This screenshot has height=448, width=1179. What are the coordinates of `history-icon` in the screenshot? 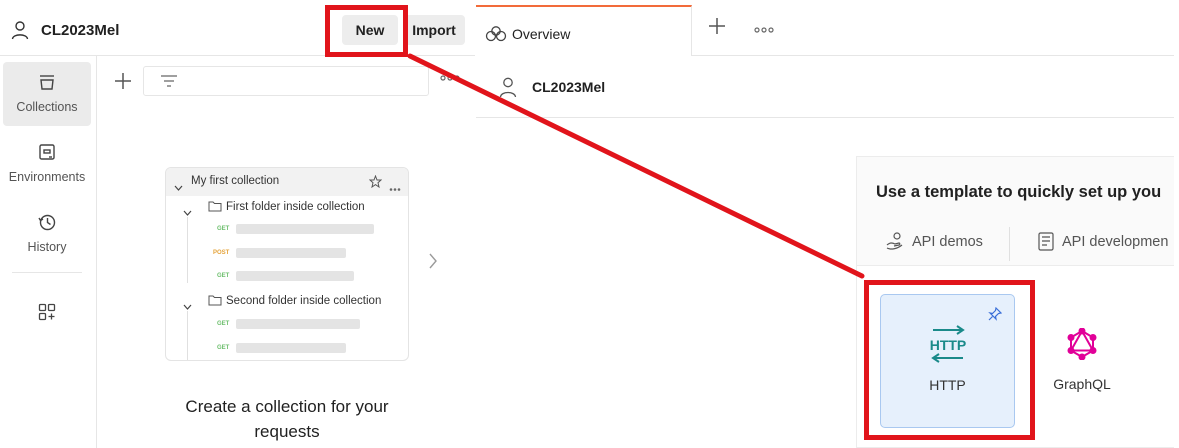 It's located at (47, 224).